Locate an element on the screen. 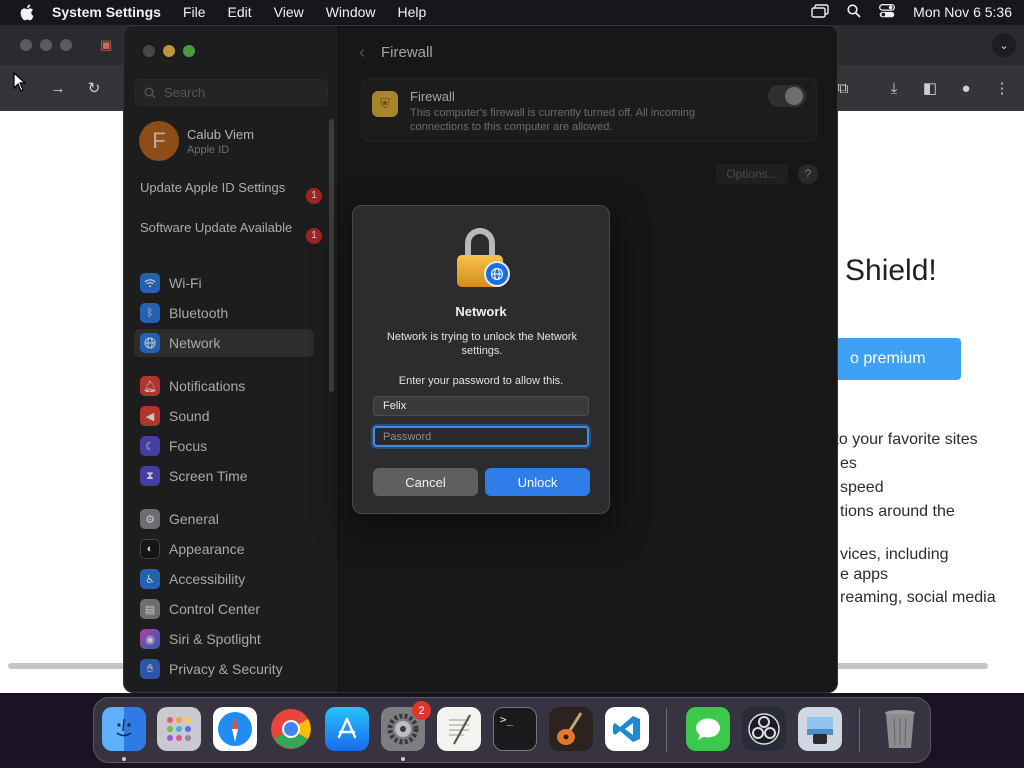 The height and width of the screenshot is (768, 1024). app-store-icon is located at coordinates (347, 729).